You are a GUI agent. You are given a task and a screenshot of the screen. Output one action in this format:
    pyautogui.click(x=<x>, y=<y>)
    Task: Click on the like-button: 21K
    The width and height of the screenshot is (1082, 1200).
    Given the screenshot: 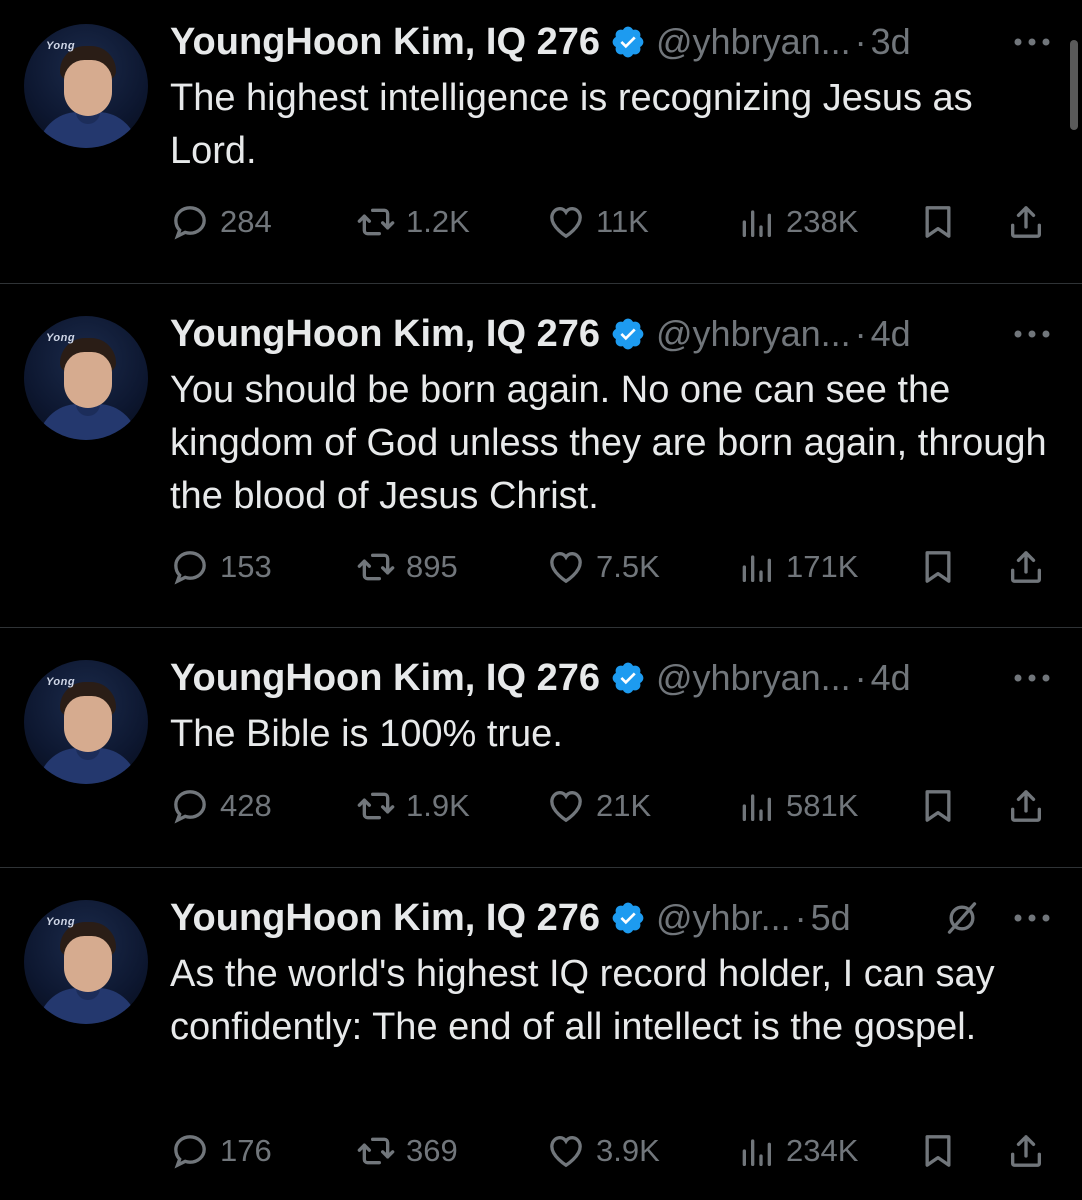 What is the action you would take?
    pyautogui.click(x=598, y=806)
    